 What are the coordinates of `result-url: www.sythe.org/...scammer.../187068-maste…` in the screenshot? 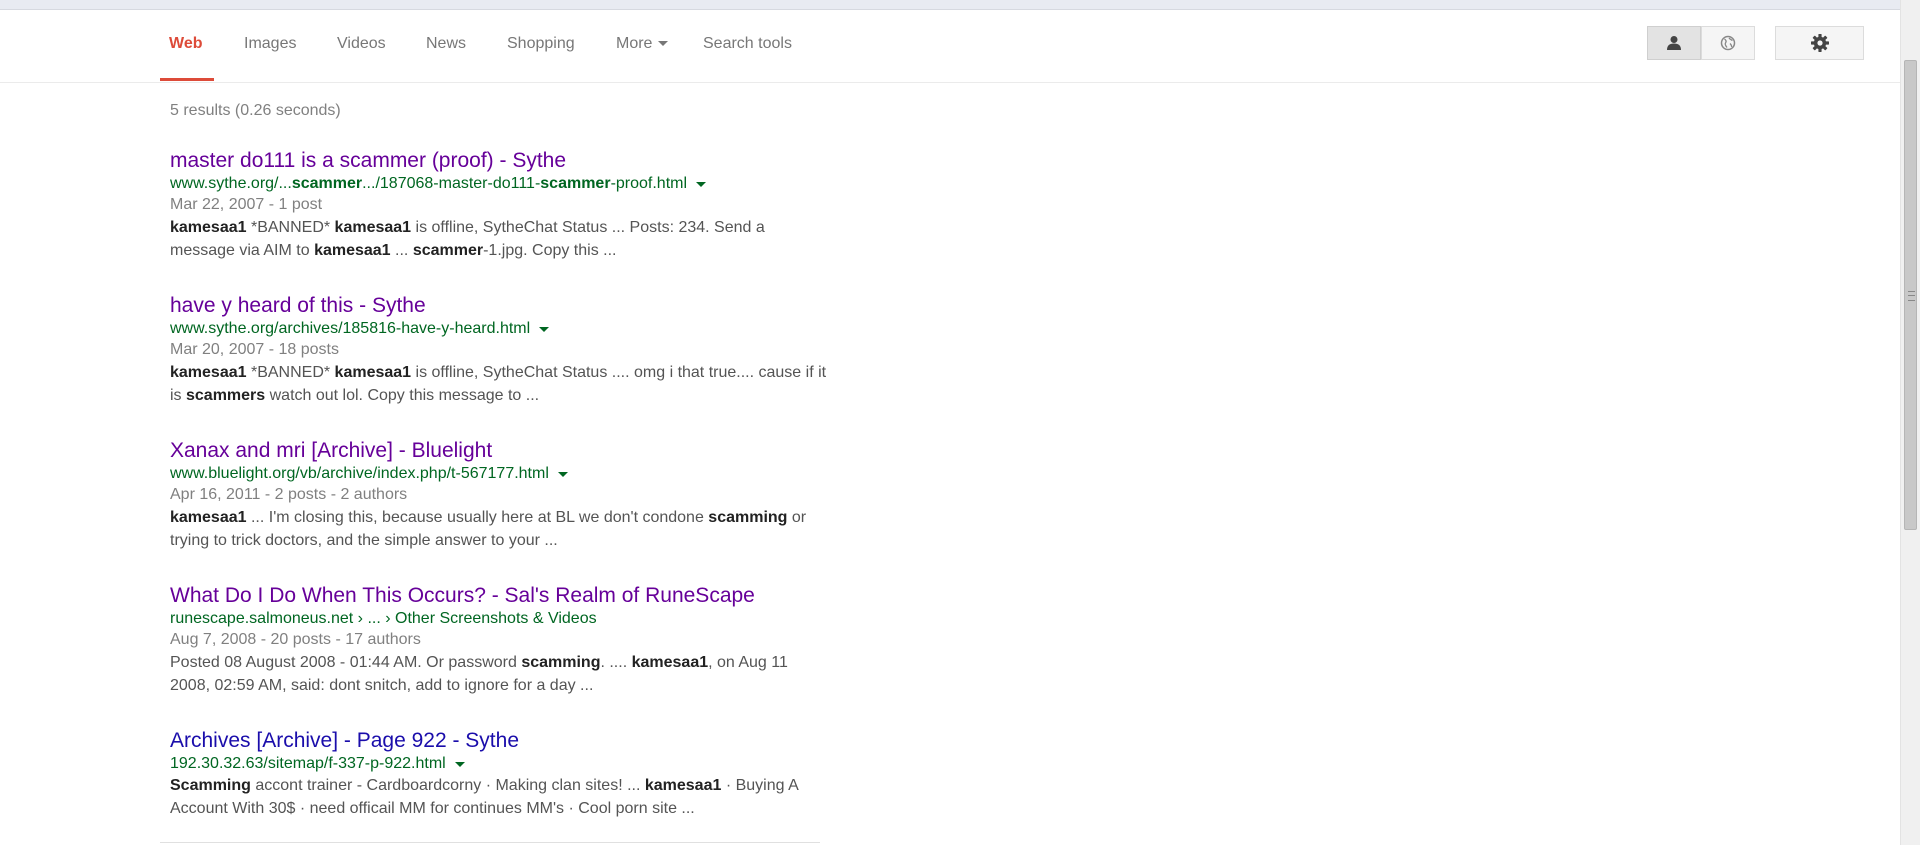 It's located at (500, 184).